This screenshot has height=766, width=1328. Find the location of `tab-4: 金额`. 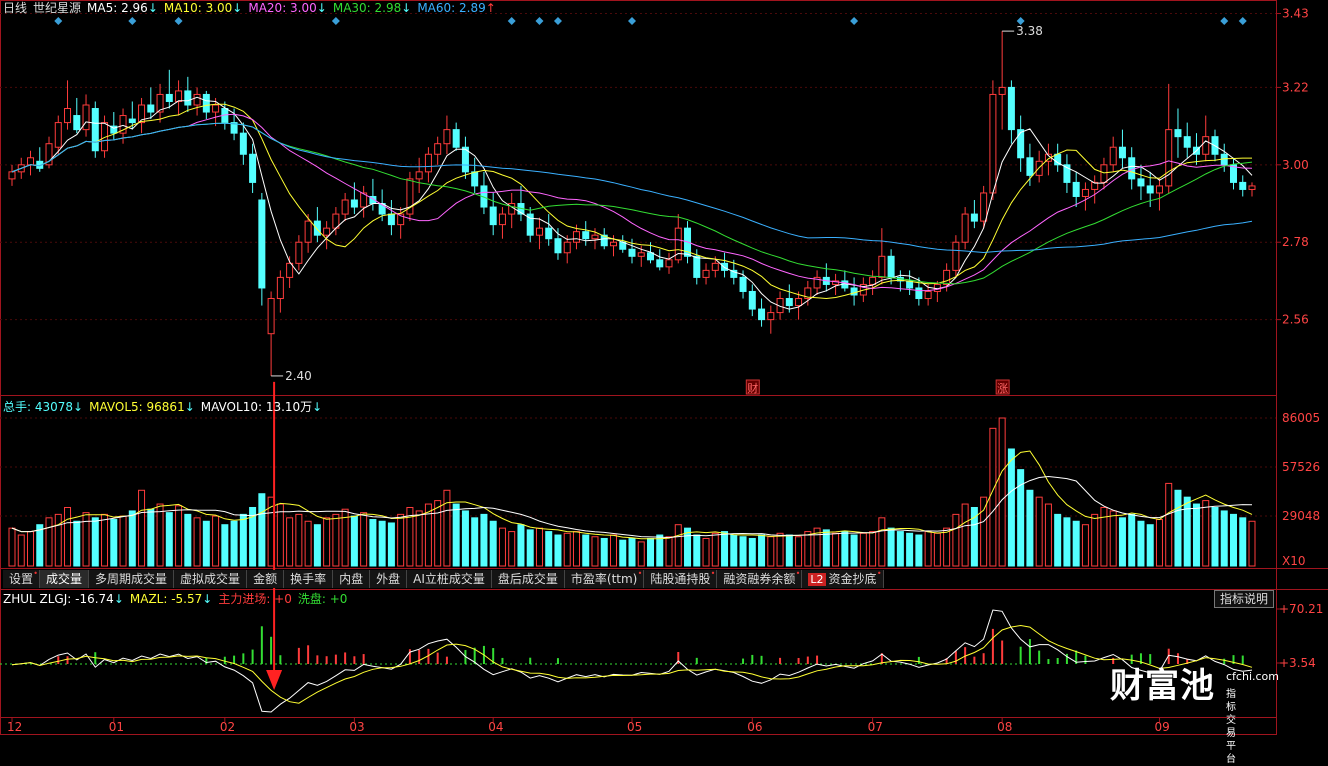

tab-4: 金额 is located at coordinates (266, 579).